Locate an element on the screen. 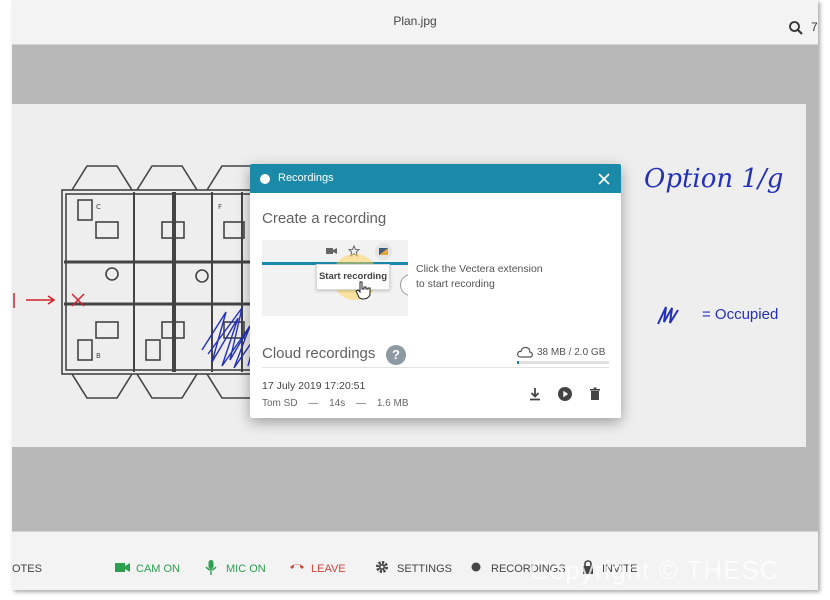 The image size is (830, 600). hang-up-icon is located at coordinates (297, 566).